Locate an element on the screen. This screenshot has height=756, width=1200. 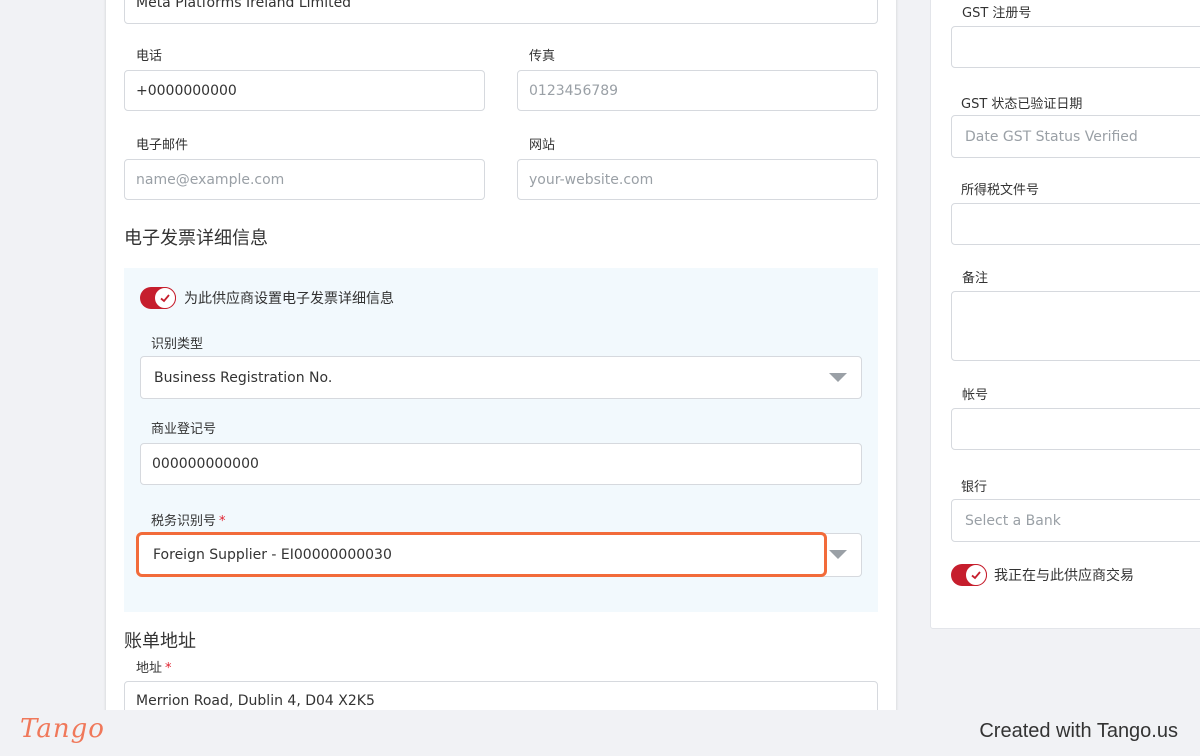
gst-date-field: Date GST Status Verified is located at coordinates (1075, 136).